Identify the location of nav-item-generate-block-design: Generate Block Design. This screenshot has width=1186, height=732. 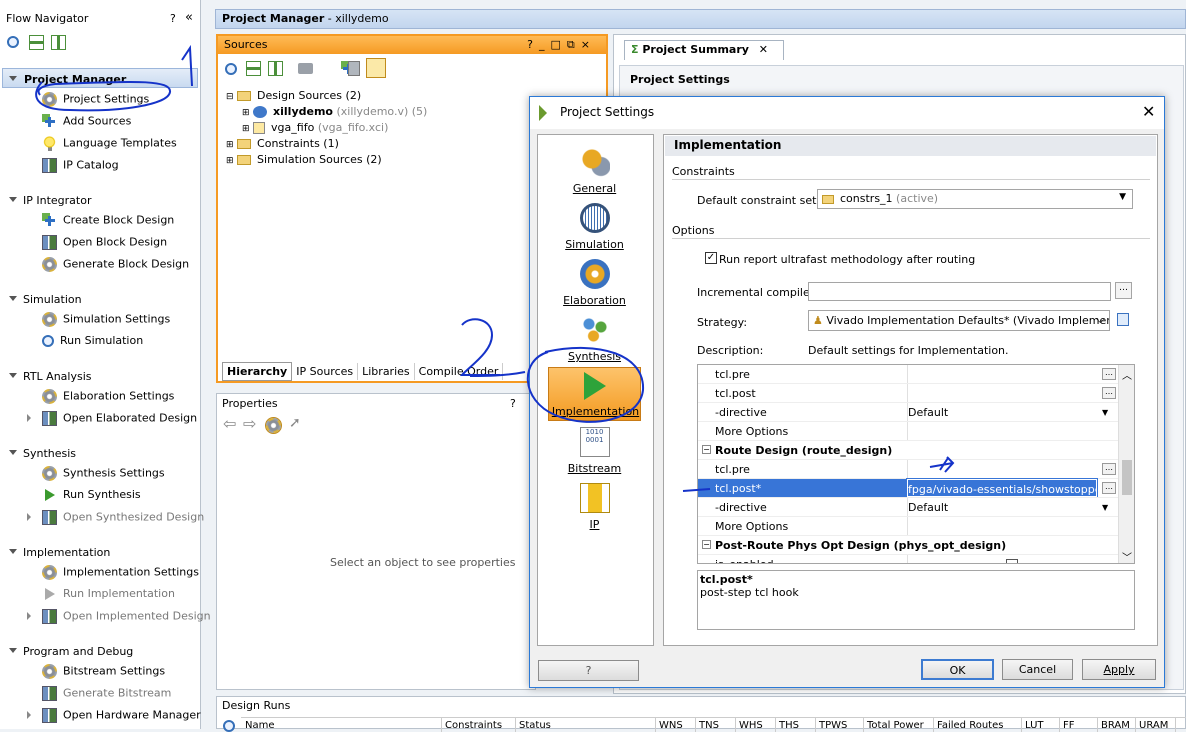
(115, 264).